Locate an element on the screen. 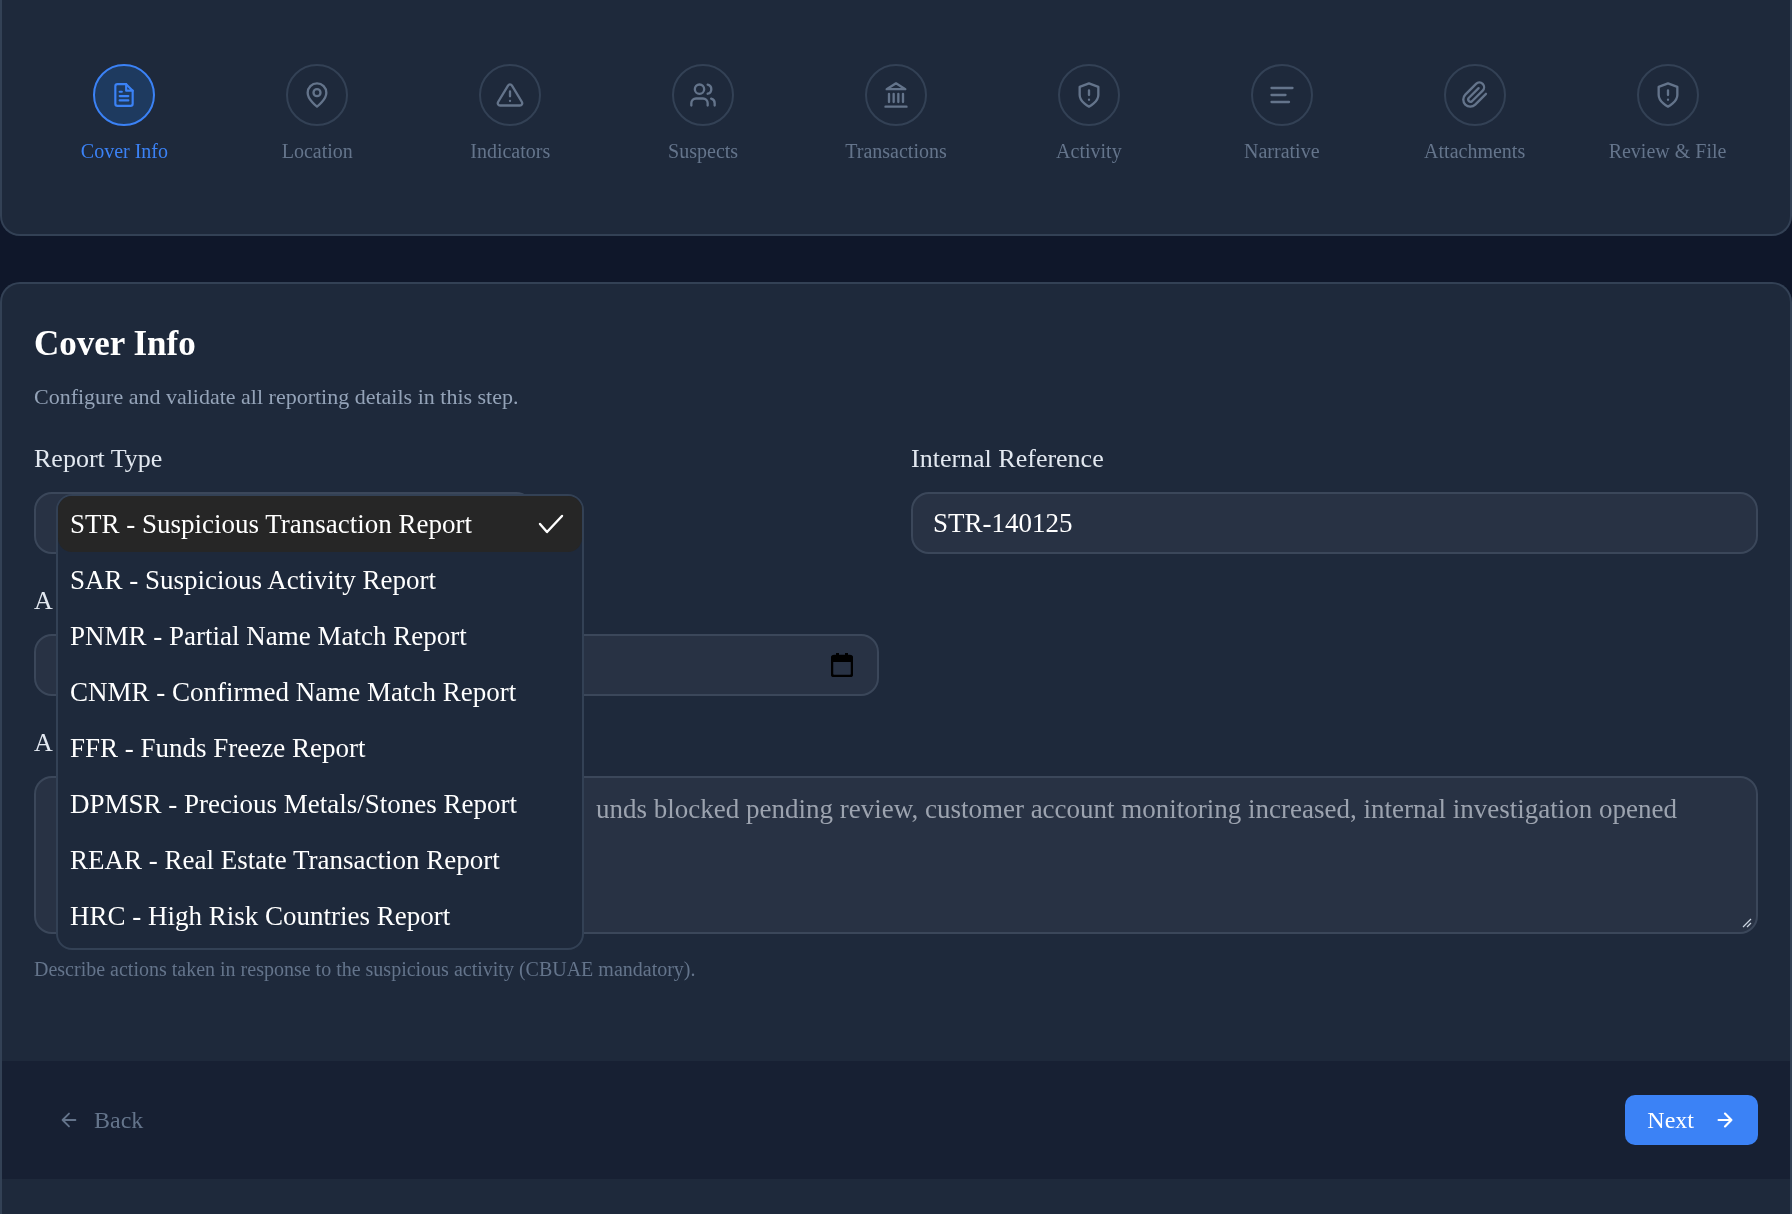  warning-icon is located at coordinates (510, 95).